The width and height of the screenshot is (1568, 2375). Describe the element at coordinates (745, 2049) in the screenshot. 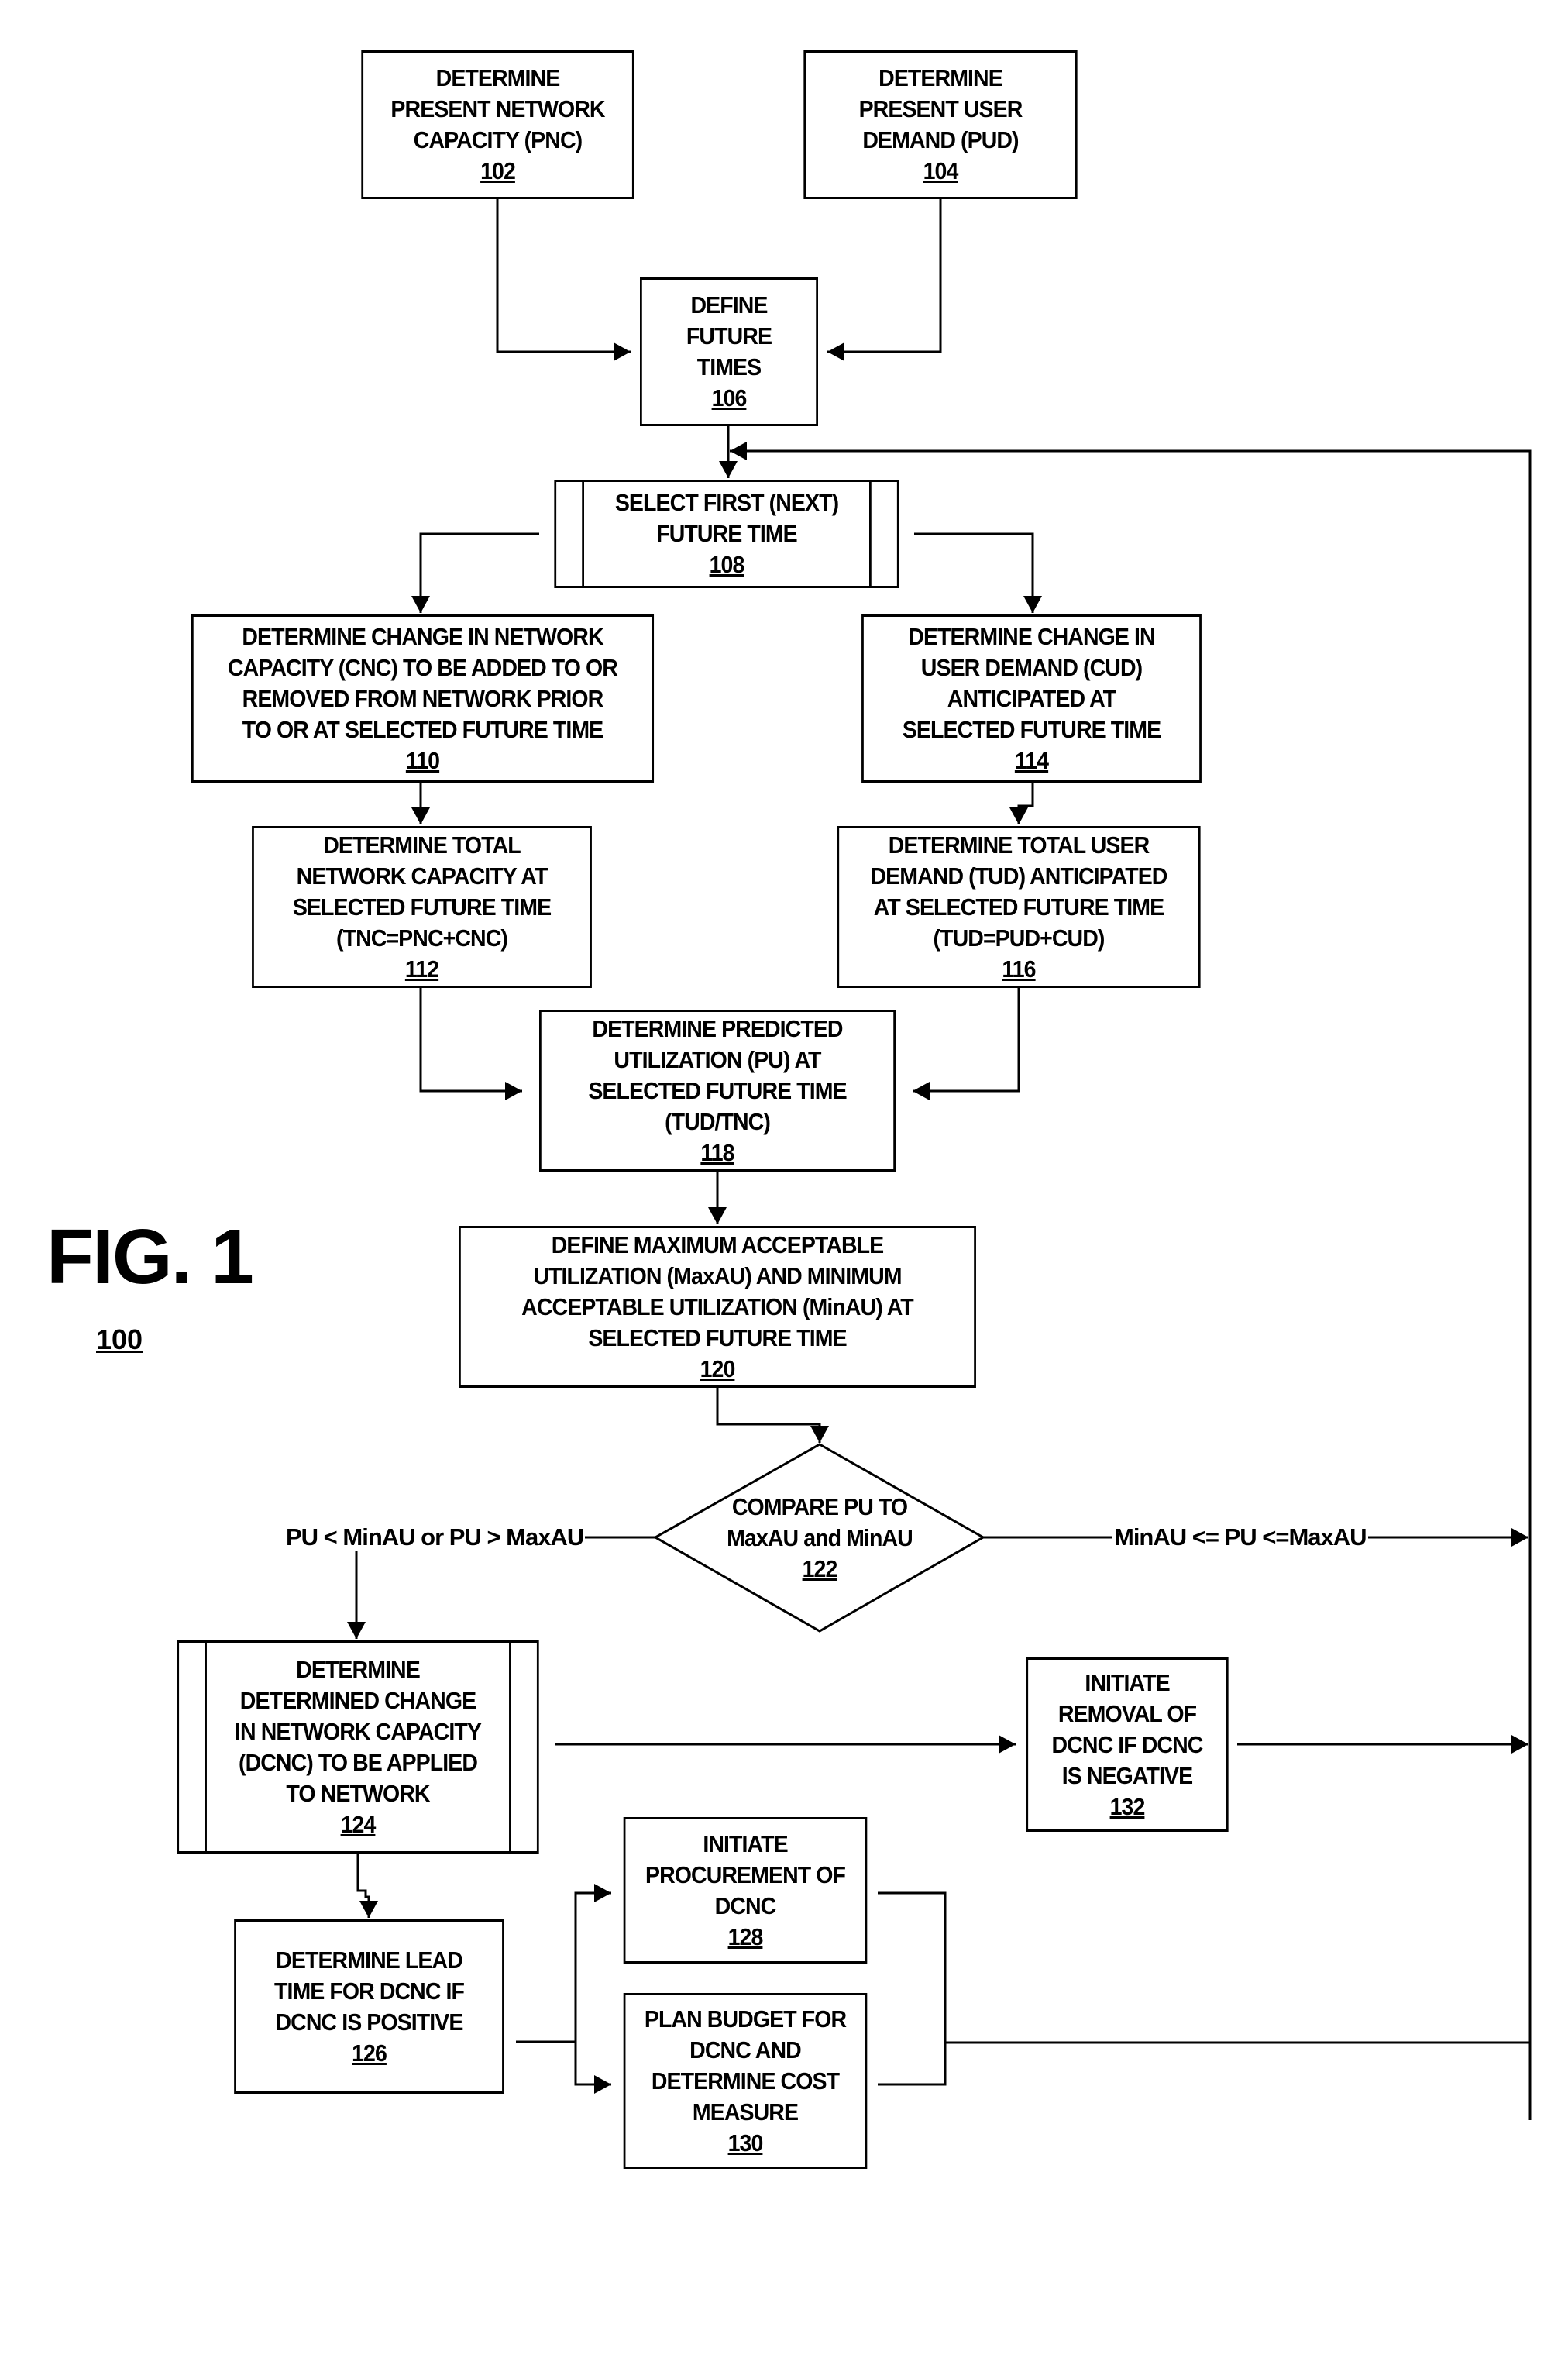

I see `step-text: DCNC AND` at that location.